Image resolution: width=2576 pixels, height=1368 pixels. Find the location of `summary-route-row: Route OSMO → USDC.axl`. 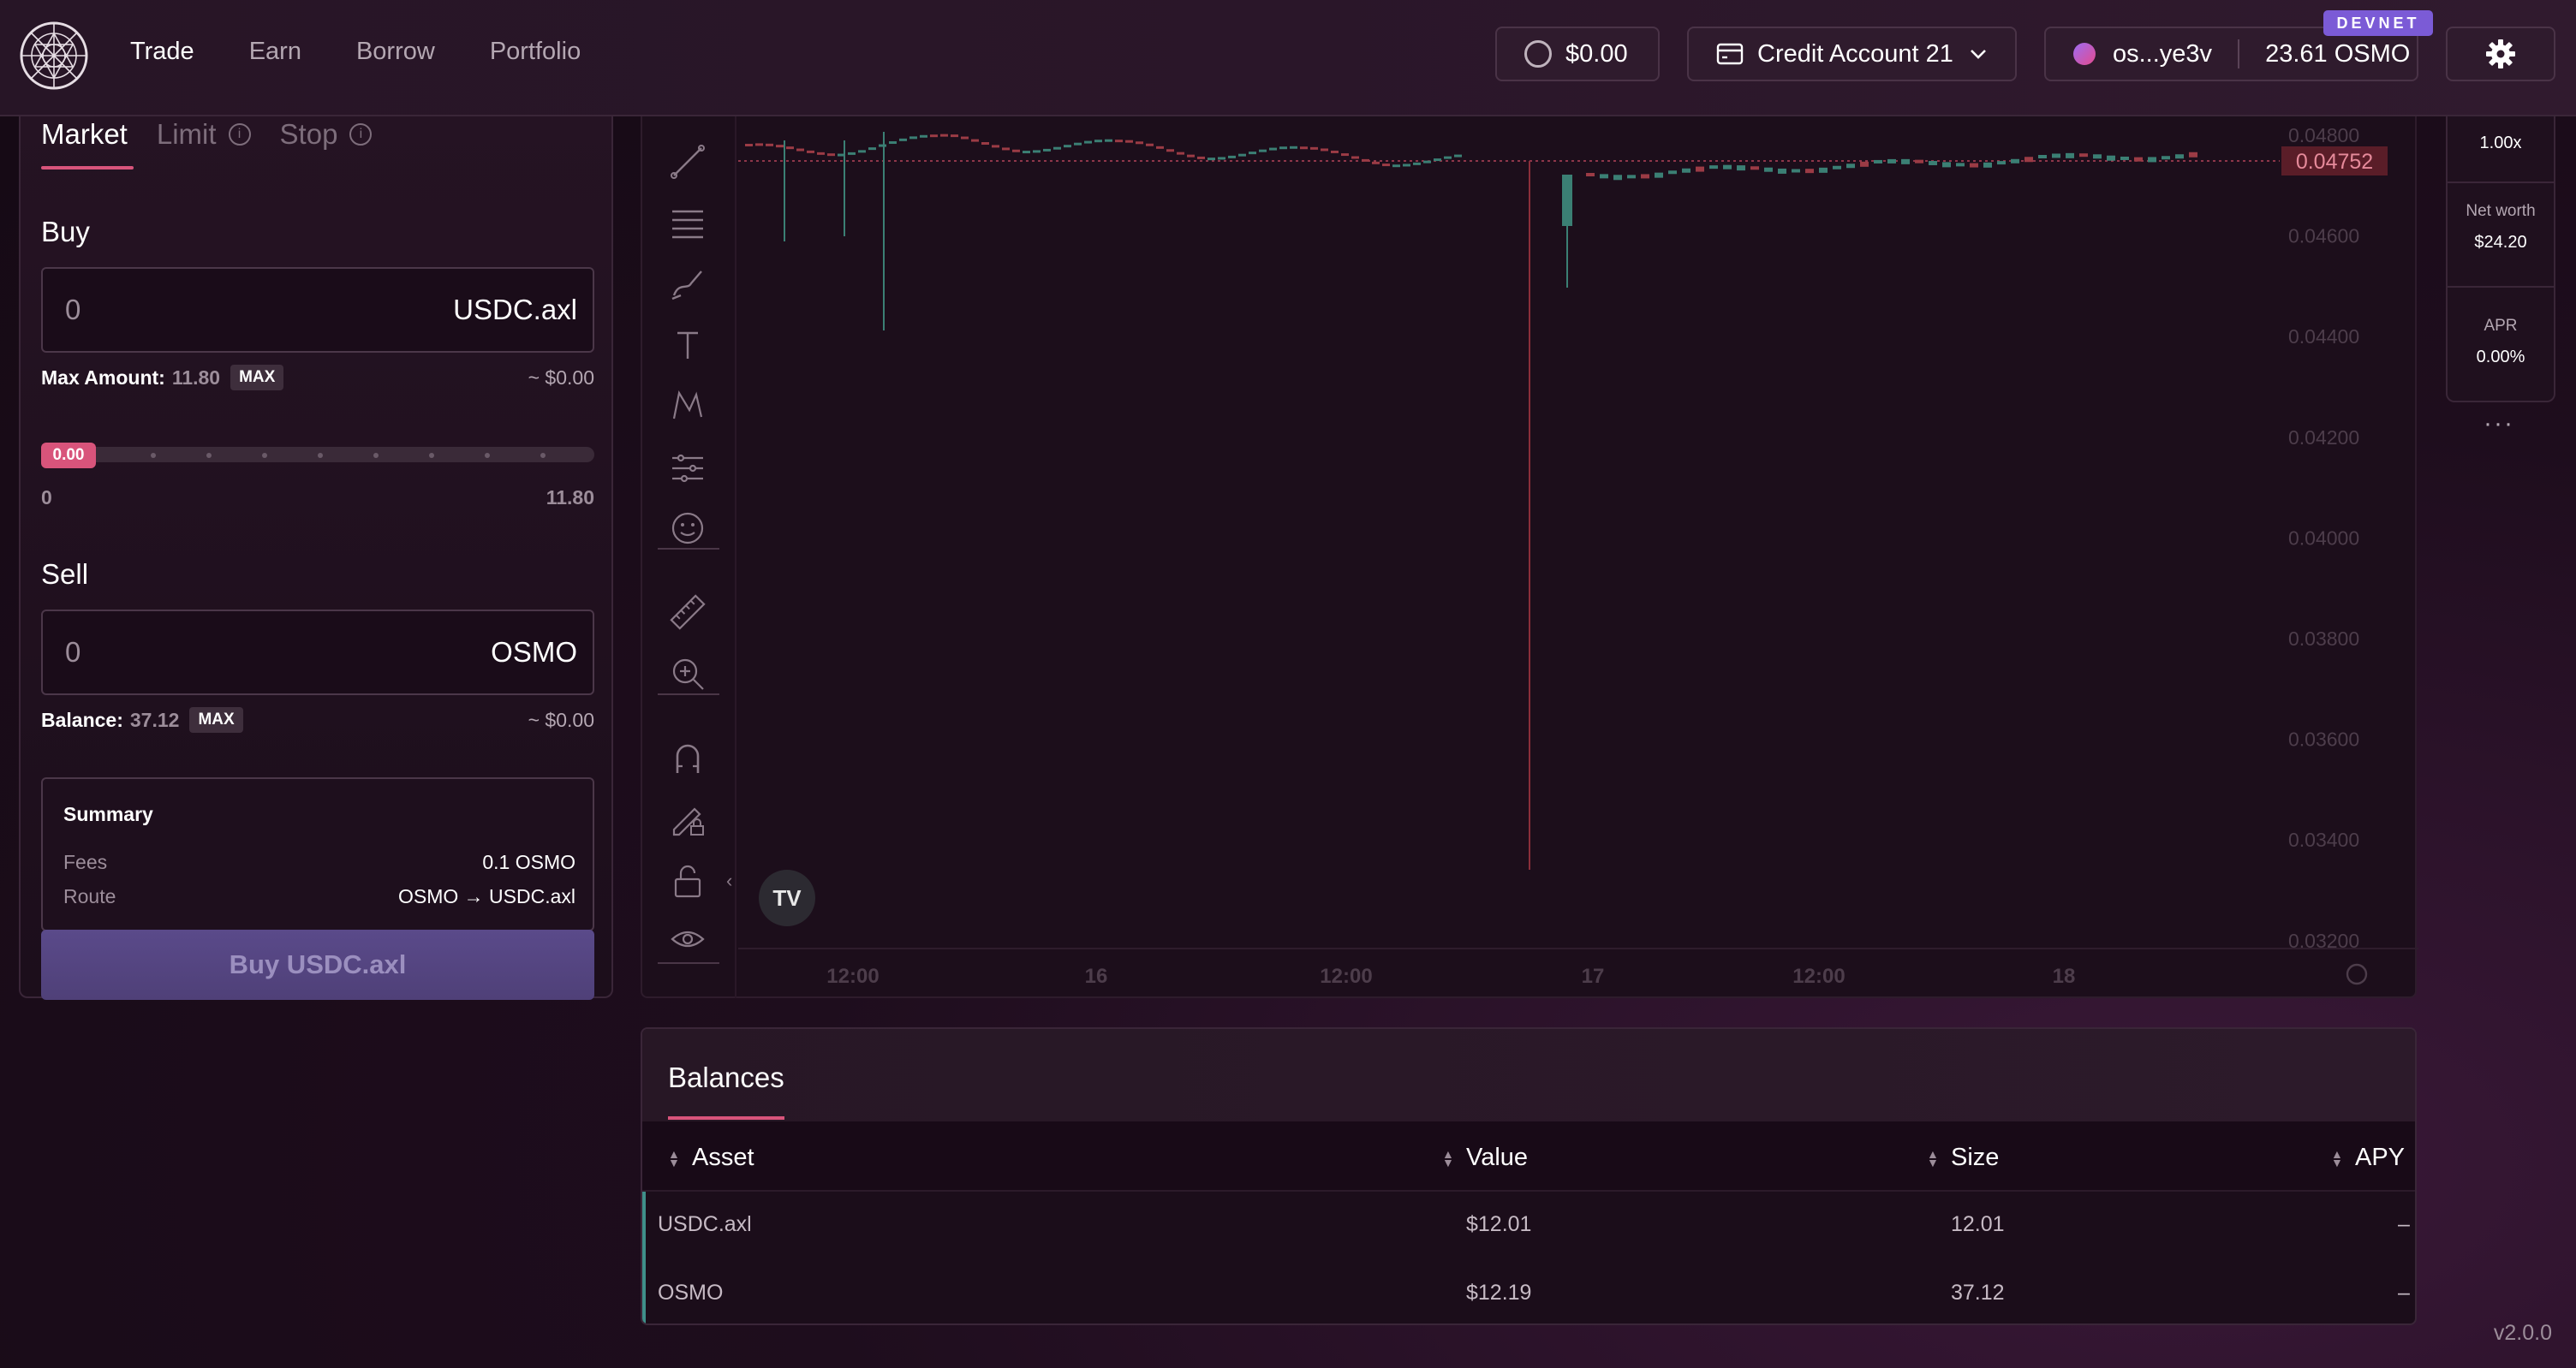

summary-route-row: Route OSMO → USDC.axl is located at coordinates (319, 896).